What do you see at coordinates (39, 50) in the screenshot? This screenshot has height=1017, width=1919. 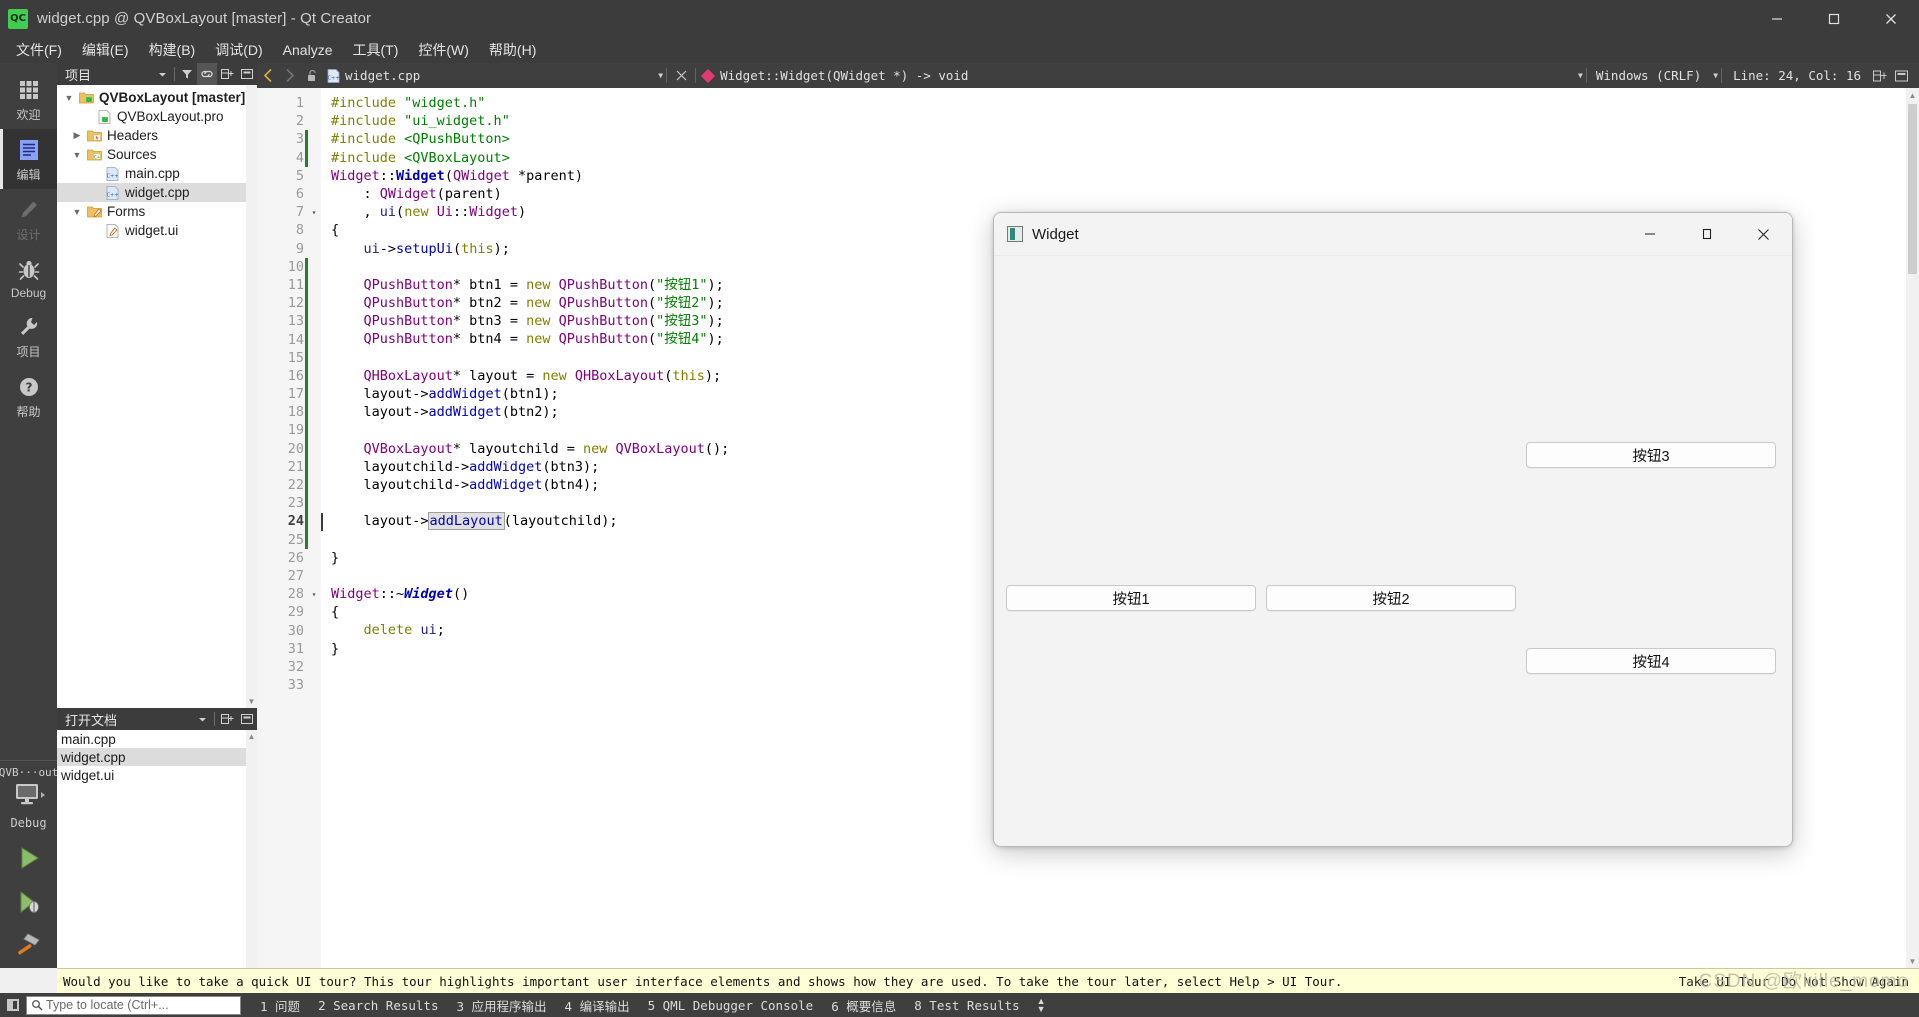 I see `menu-file: 文件(F)` at bounding box center [39, 50].